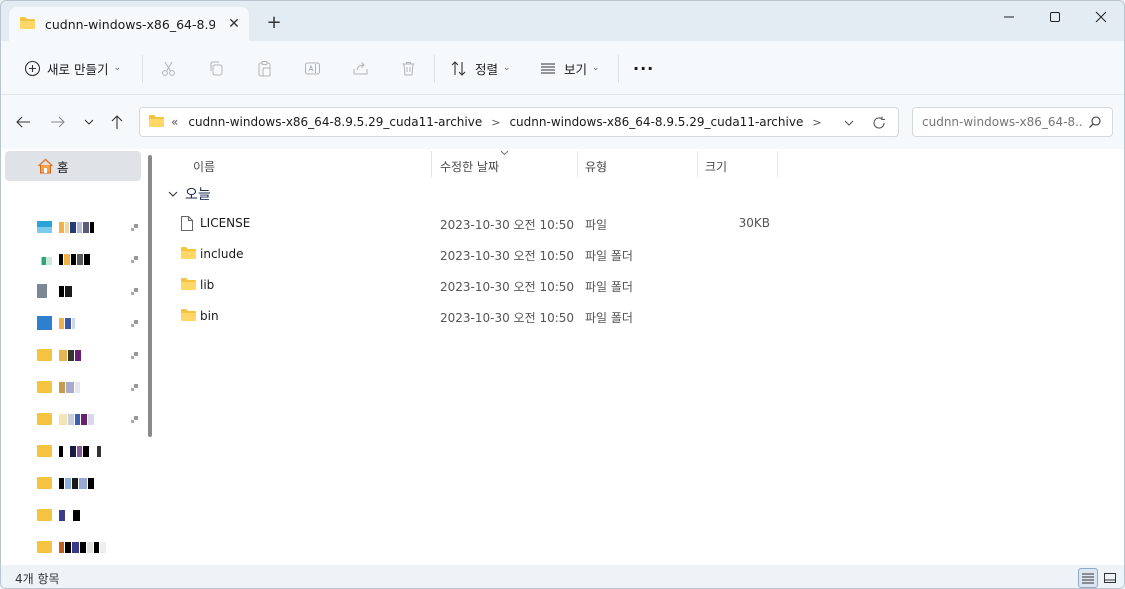 The width and height of the screenshot is (1125, 589). Describe the element at coordinates (71, 68) in the screenshot. I see `new-button: 새로 만들기 ⌄` at that location.